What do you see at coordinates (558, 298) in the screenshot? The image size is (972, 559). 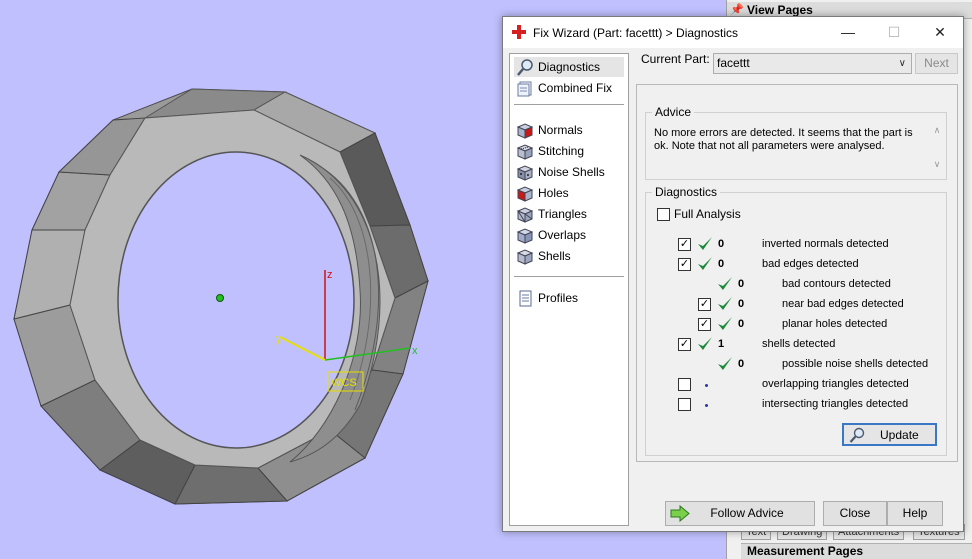 I see `nav-label-profiles: Profiles` at bounding box center [558, 298].